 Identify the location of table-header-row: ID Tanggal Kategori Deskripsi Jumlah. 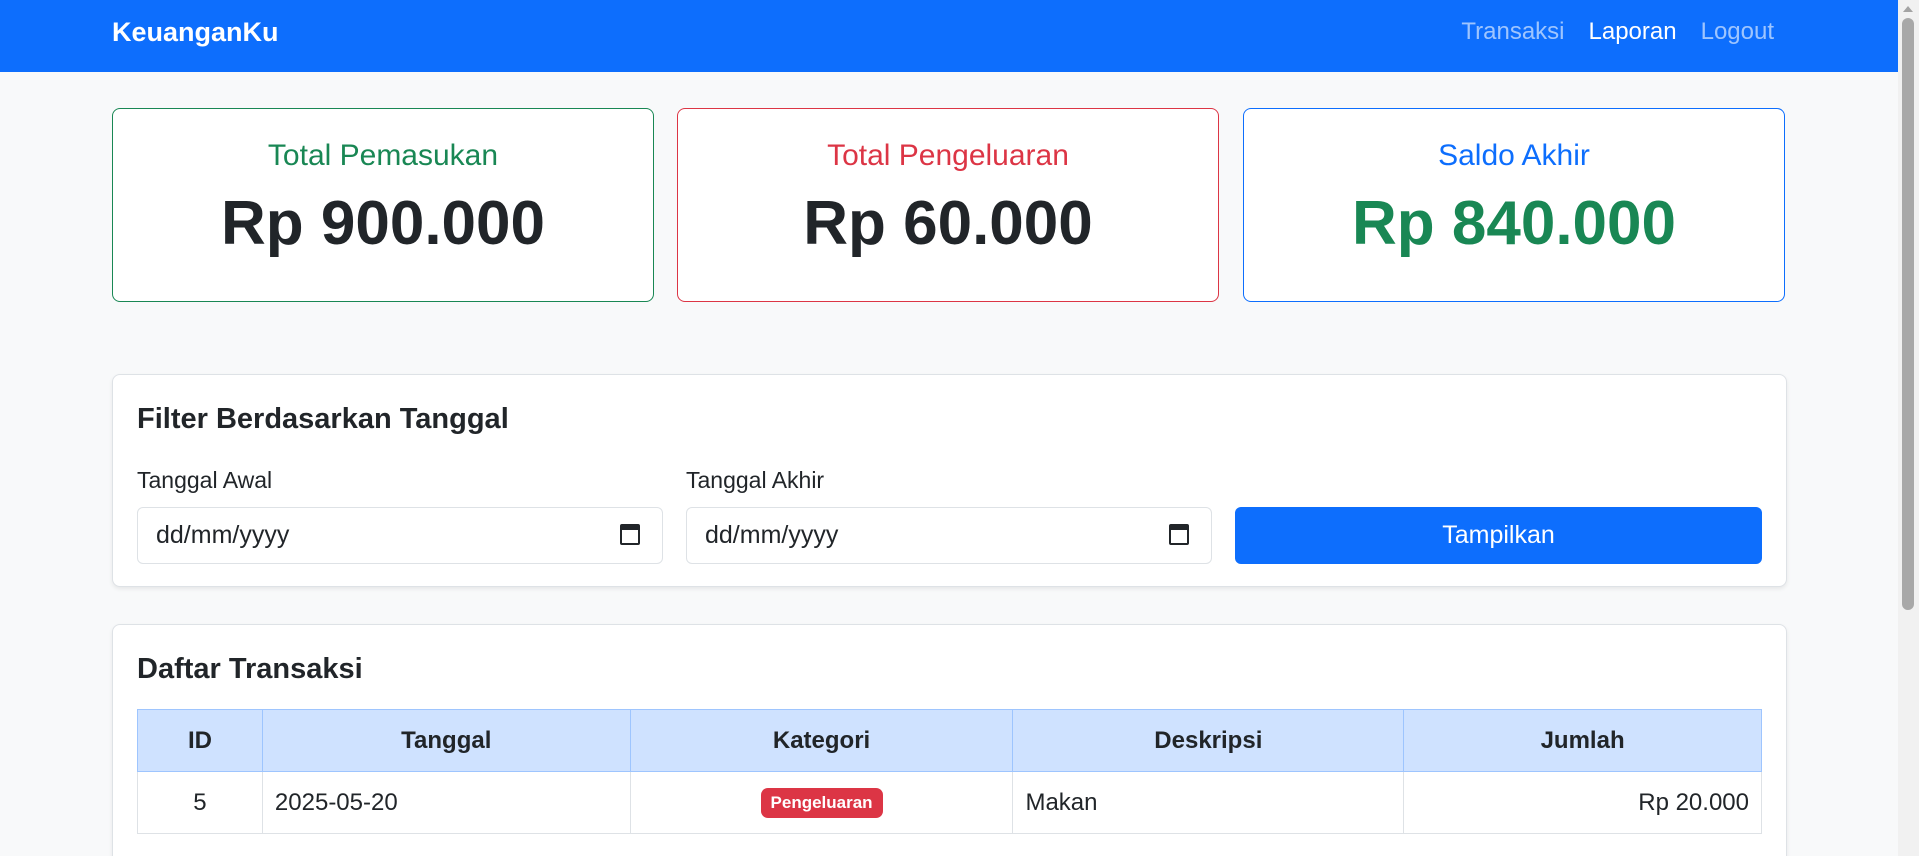
(949, 740).